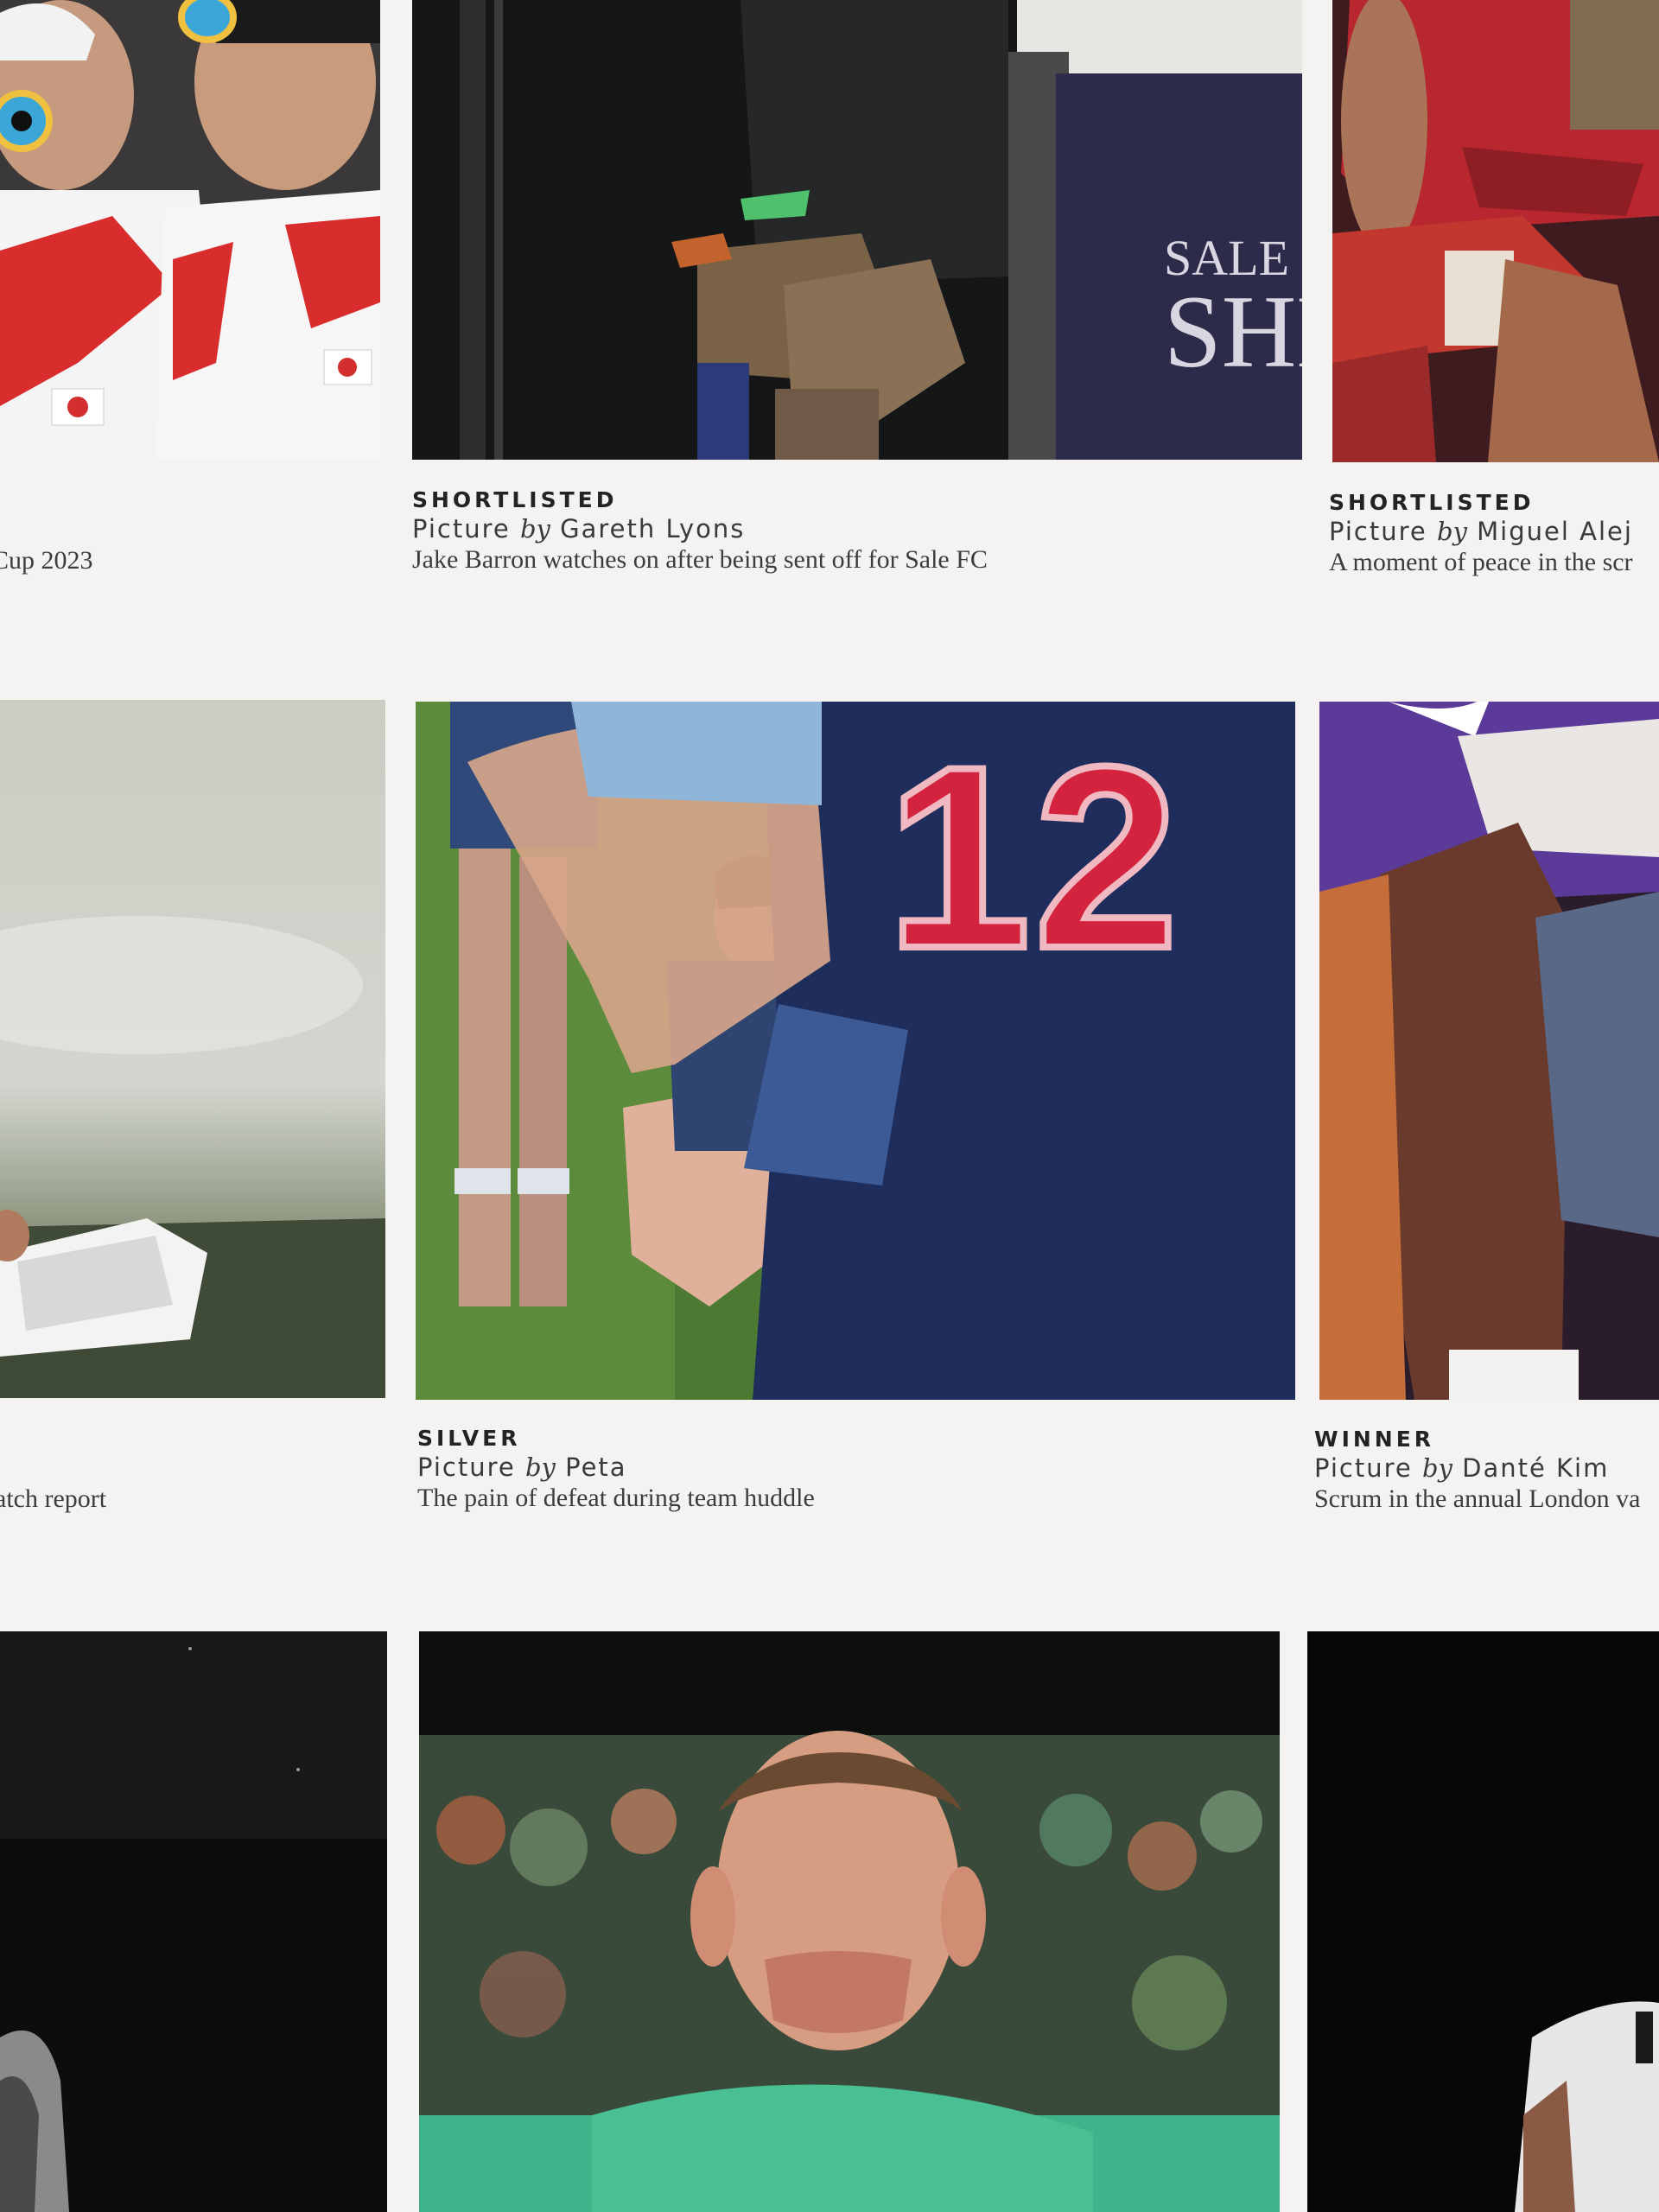 Image resolution: width=1659 pixels, height=2212 pixels. I want to click on photo-reporter-notes, so click(192, 1049).